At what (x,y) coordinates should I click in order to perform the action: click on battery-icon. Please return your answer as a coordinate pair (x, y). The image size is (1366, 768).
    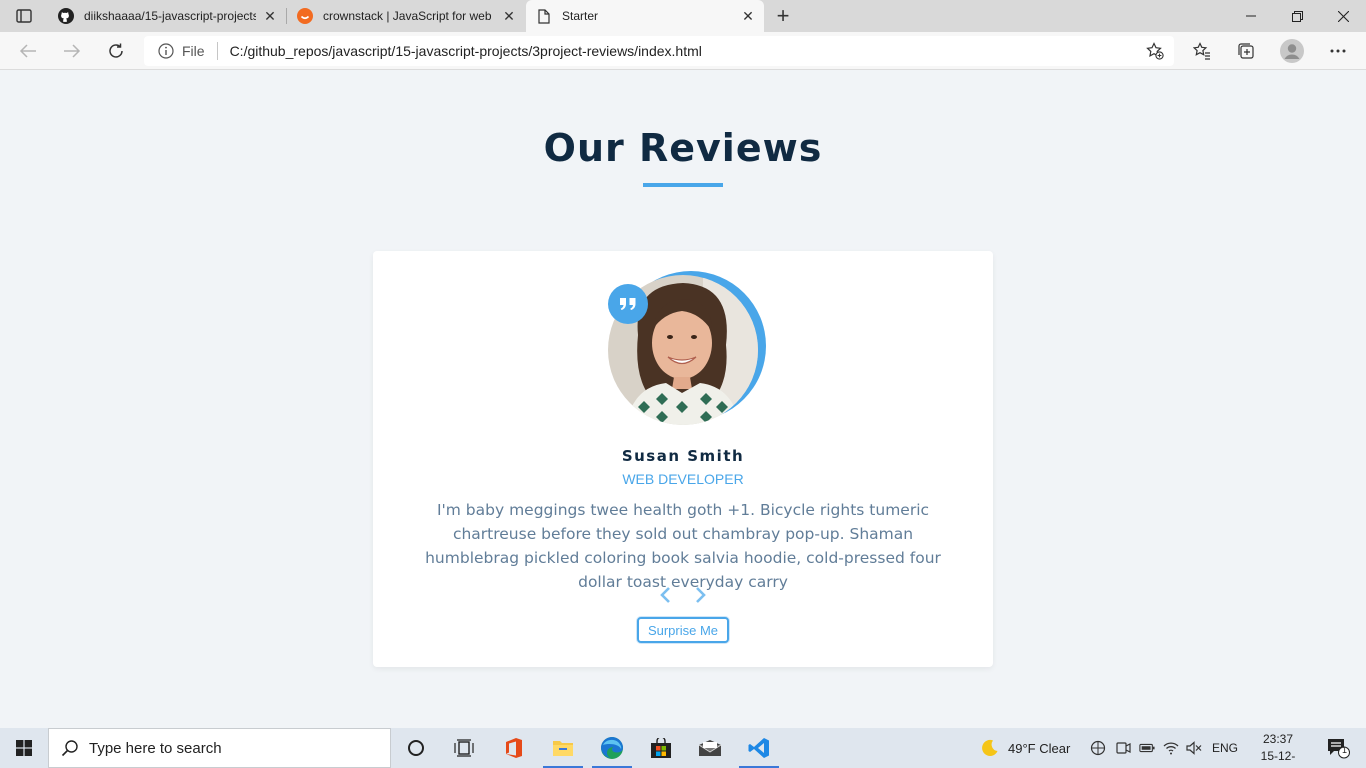
    Looking at the image, I should click on (1147, 748).